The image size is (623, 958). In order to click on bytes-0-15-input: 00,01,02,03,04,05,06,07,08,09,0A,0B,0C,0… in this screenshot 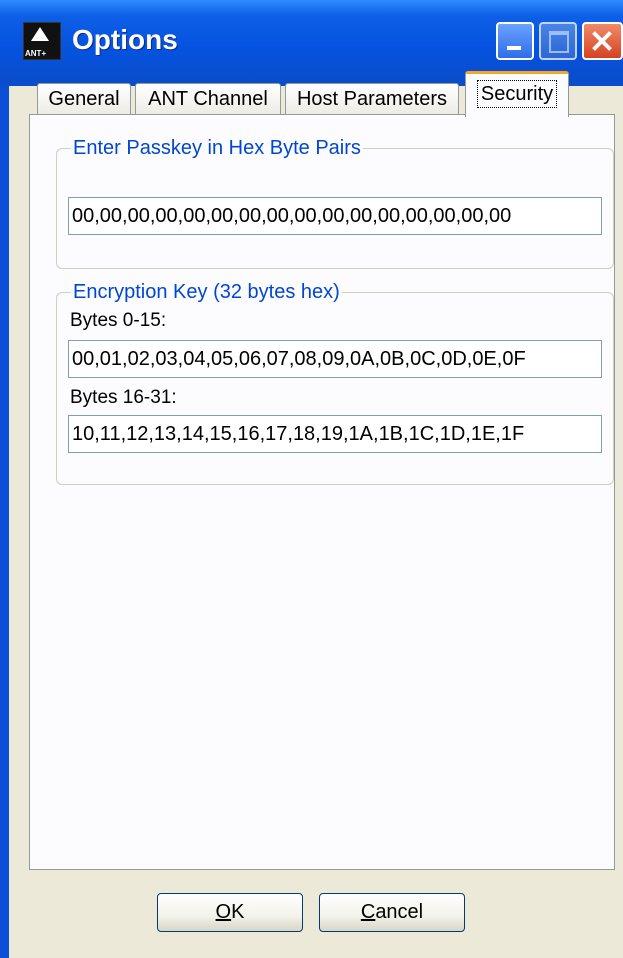, I will do `click(335, 359)`.